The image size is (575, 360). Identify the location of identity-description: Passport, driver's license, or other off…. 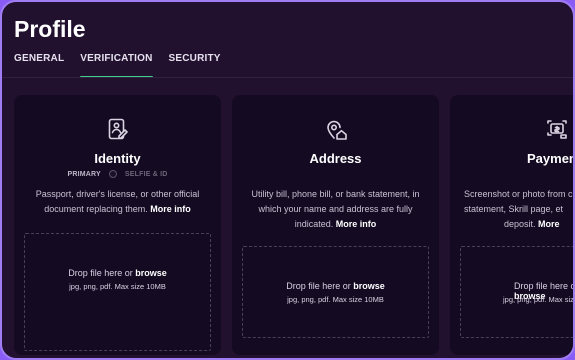
(117, 202).